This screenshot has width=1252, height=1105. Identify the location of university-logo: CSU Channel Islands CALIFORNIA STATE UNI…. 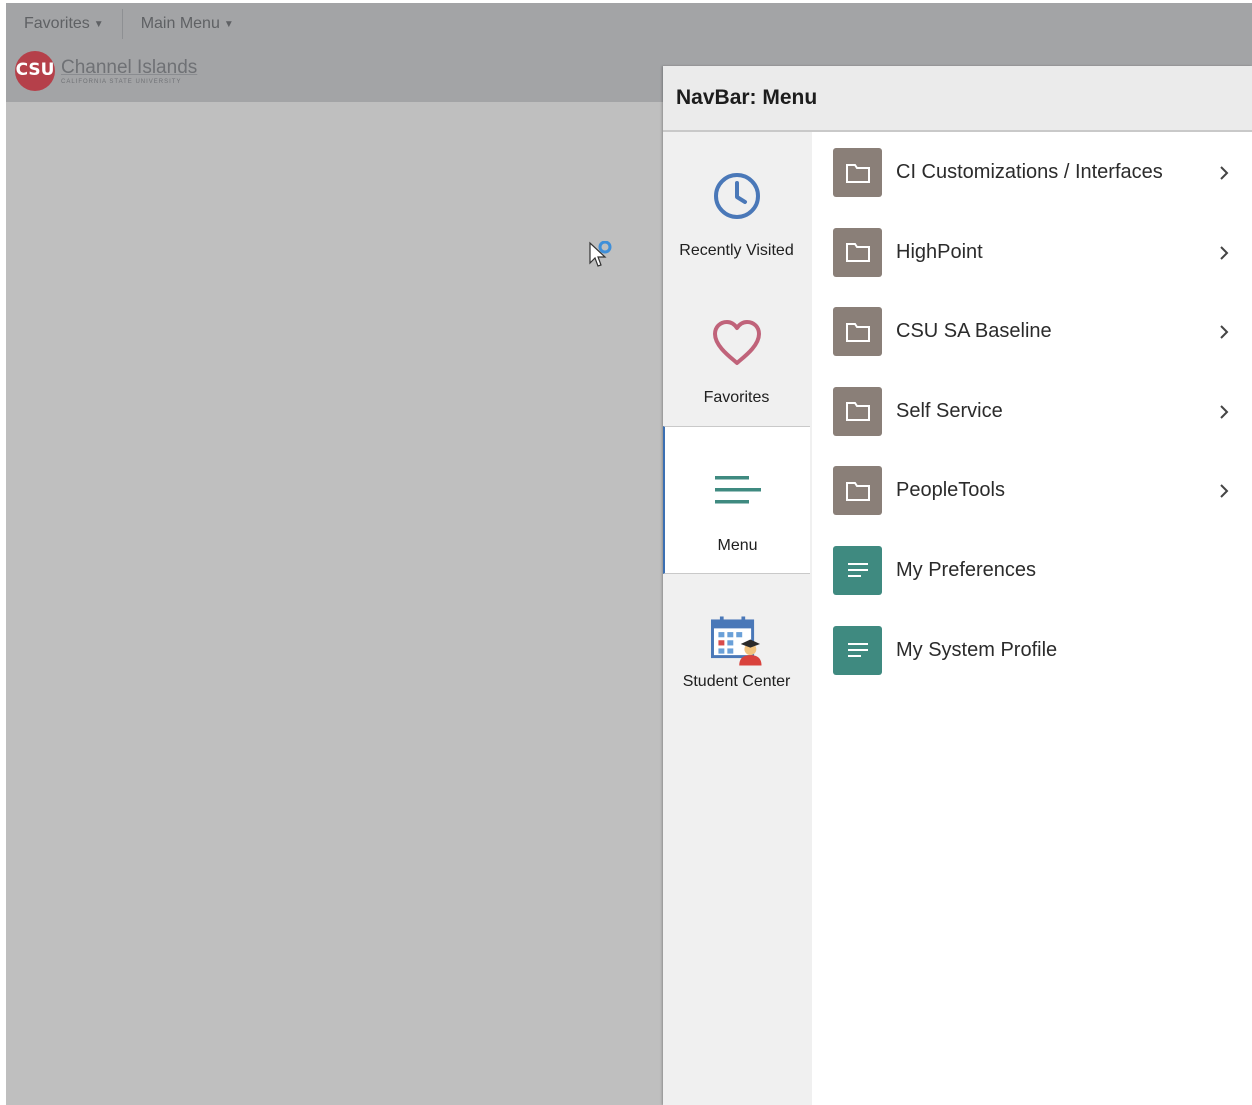
(106, 71).